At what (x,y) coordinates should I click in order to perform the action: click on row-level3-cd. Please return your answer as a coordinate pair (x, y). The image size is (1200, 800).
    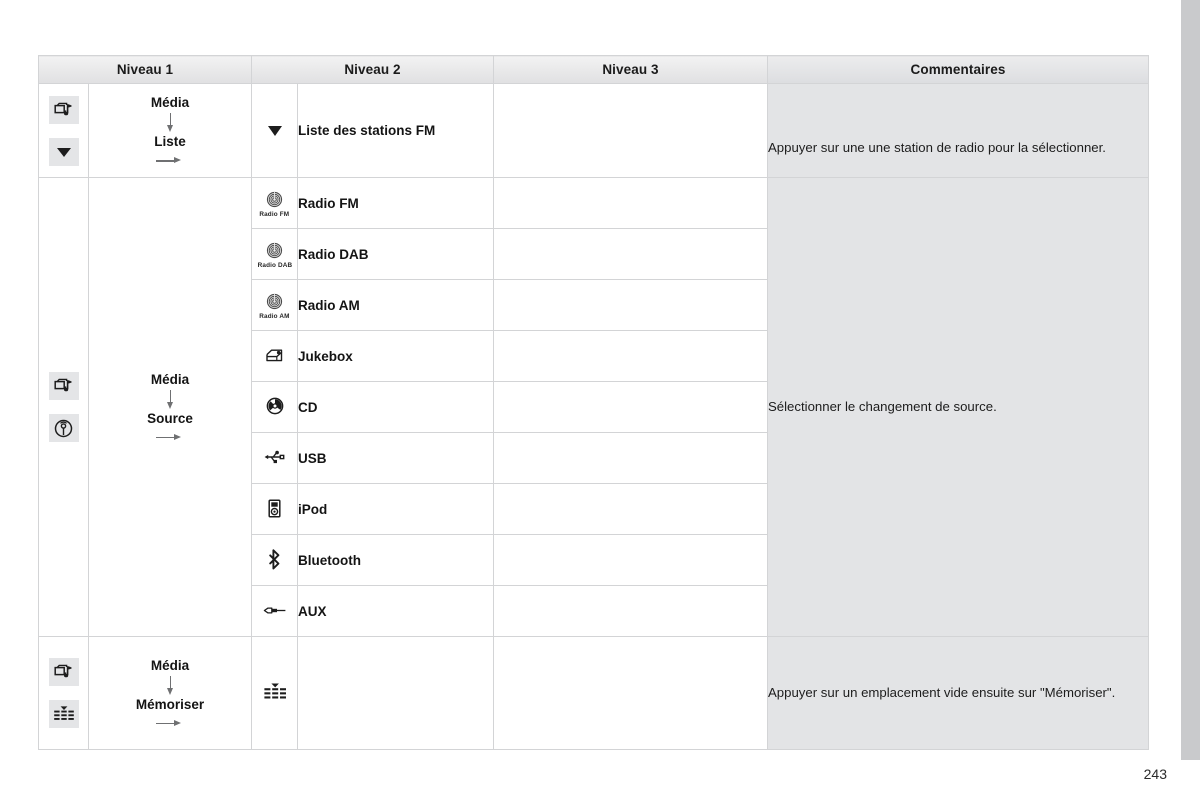
    Looking at the image, I should click on (630, 407).